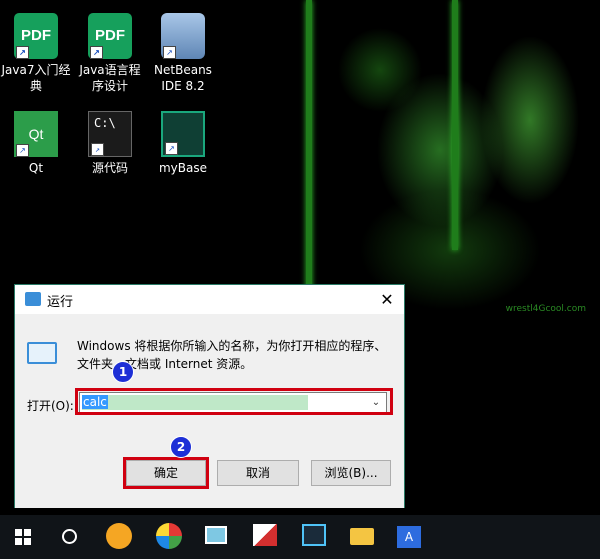 The width and height of the screenshot is (600, 559). I want to click on mybase-document-icon: ↗, so click(183, 134).